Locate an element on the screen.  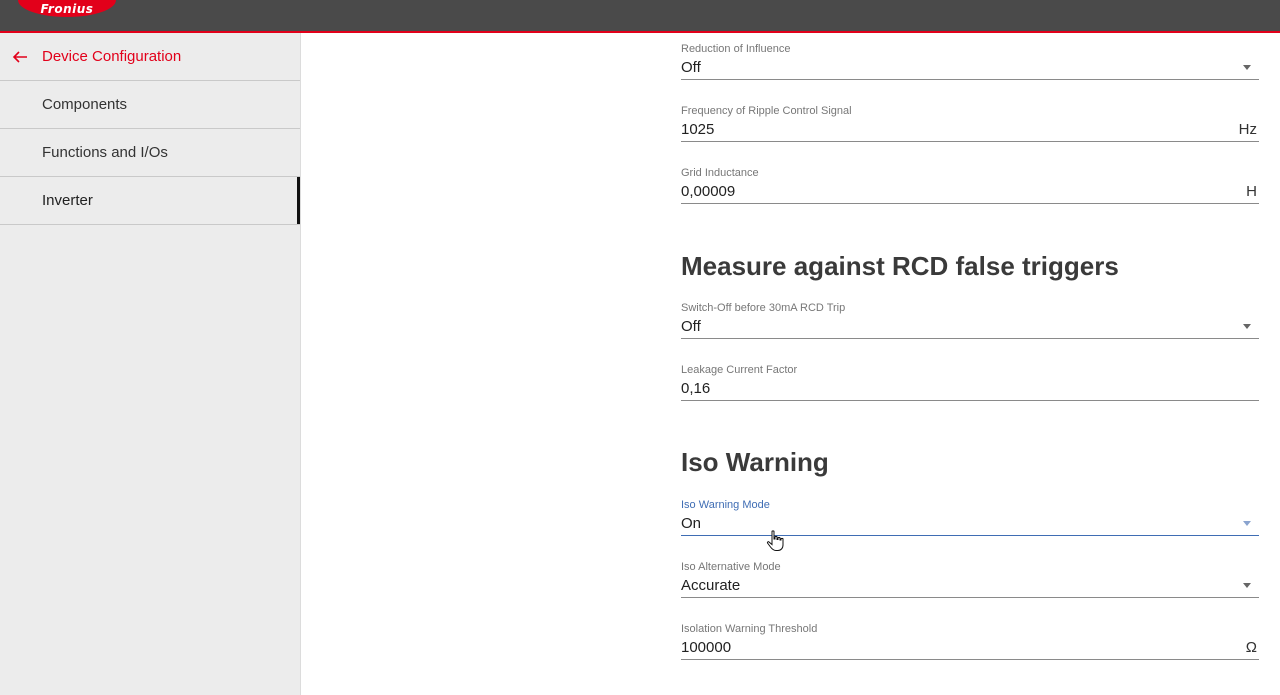
isolation-warning-threshold-field: Isolation Warning Threshold 100000 Ω is located at coordinates (970, 641).